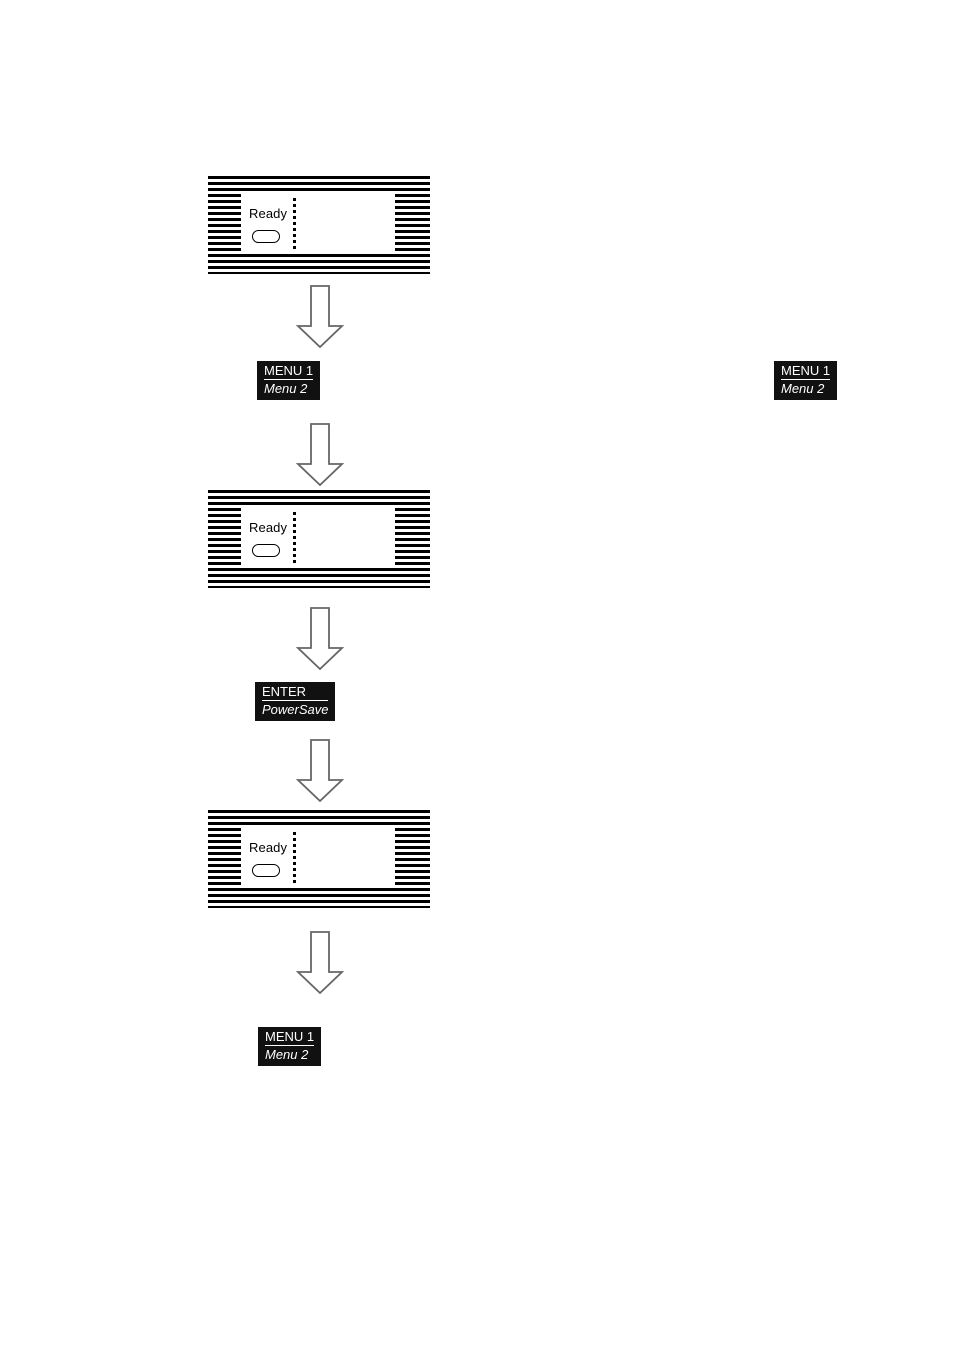 This screenshot has width=954, height=1349. I want to click on printer-control-panel-2: Ready, so click(319, 539).